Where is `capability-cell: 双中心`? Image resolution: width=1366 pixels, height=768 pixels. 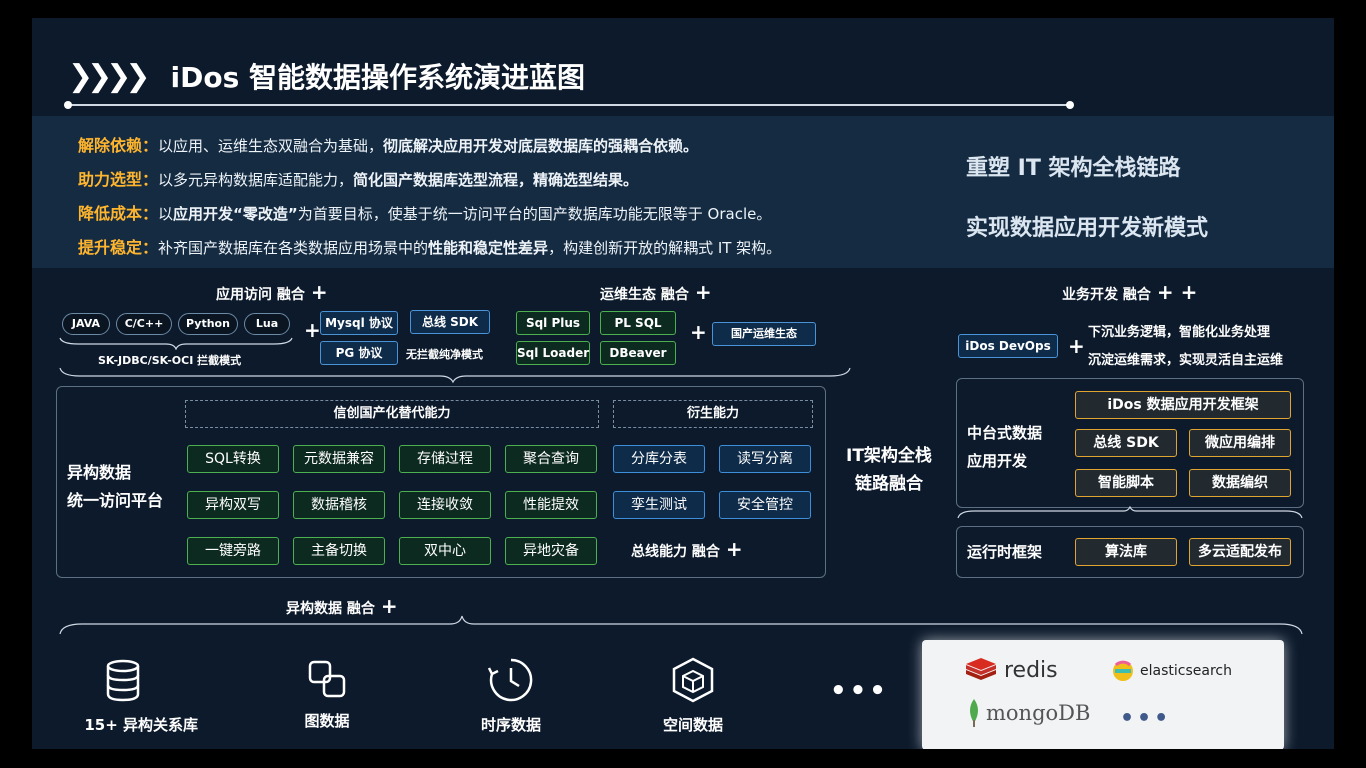
capability-cell: 双中心 is located at coordinates (445, 551).